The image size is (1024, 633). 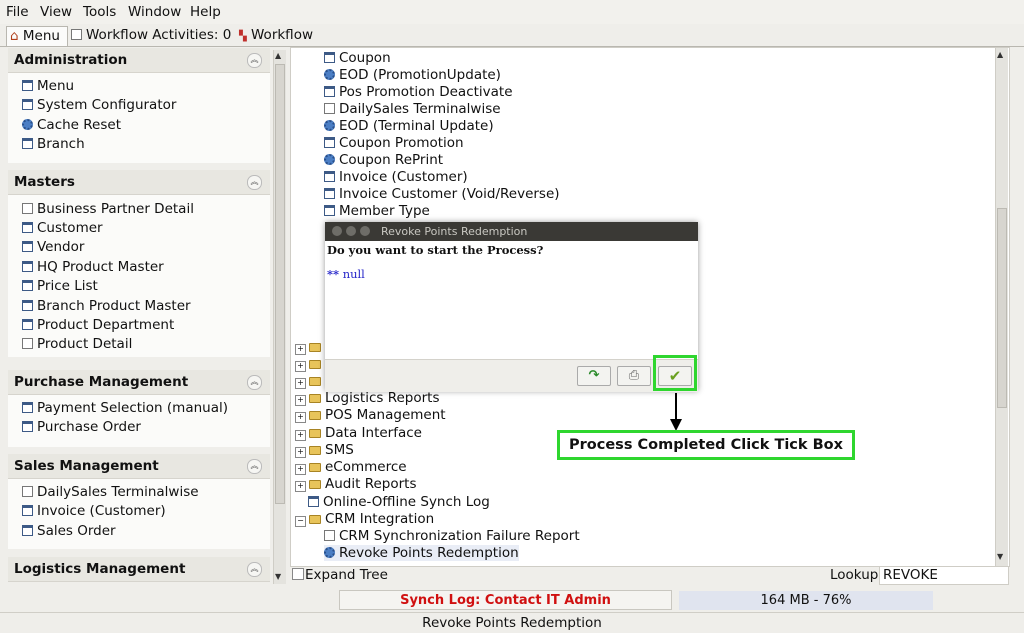 I want to click on menu-item-branch: Branch, so click(x=53, y=144).